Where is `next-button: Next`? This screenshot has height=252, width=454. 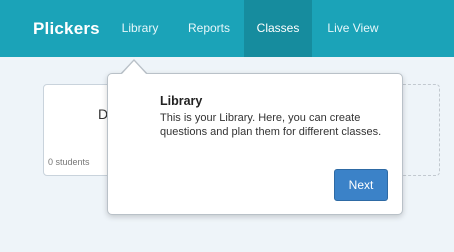
next-button: Next is located at coordinates (361, 185).